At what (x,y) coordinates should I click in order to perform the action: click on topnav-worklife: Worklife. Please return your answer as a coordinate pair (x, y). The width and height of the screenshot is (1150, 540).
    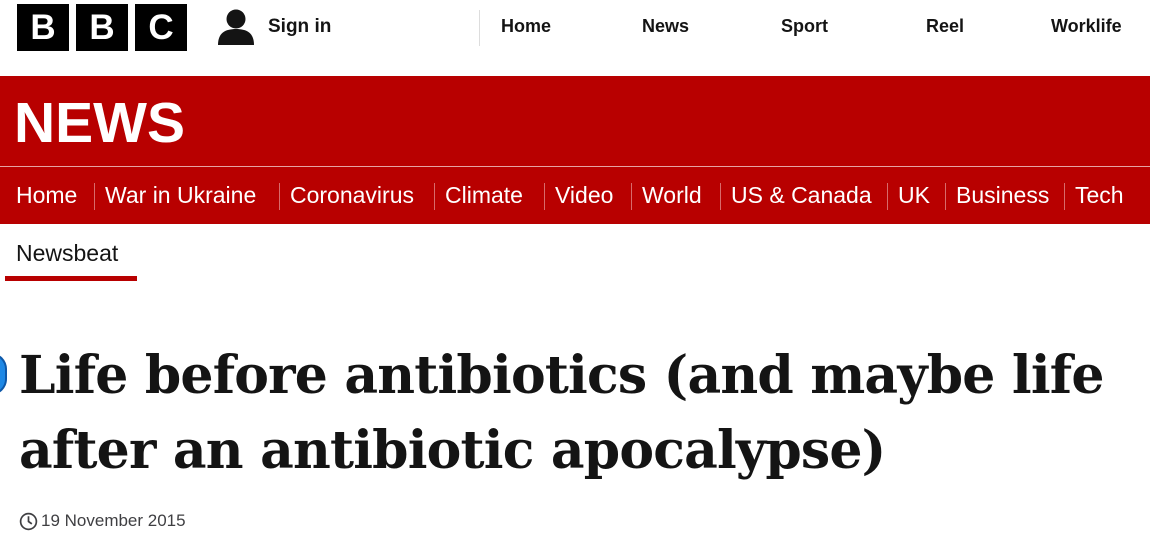
    Looking at the image, I should click on (1086, 26).